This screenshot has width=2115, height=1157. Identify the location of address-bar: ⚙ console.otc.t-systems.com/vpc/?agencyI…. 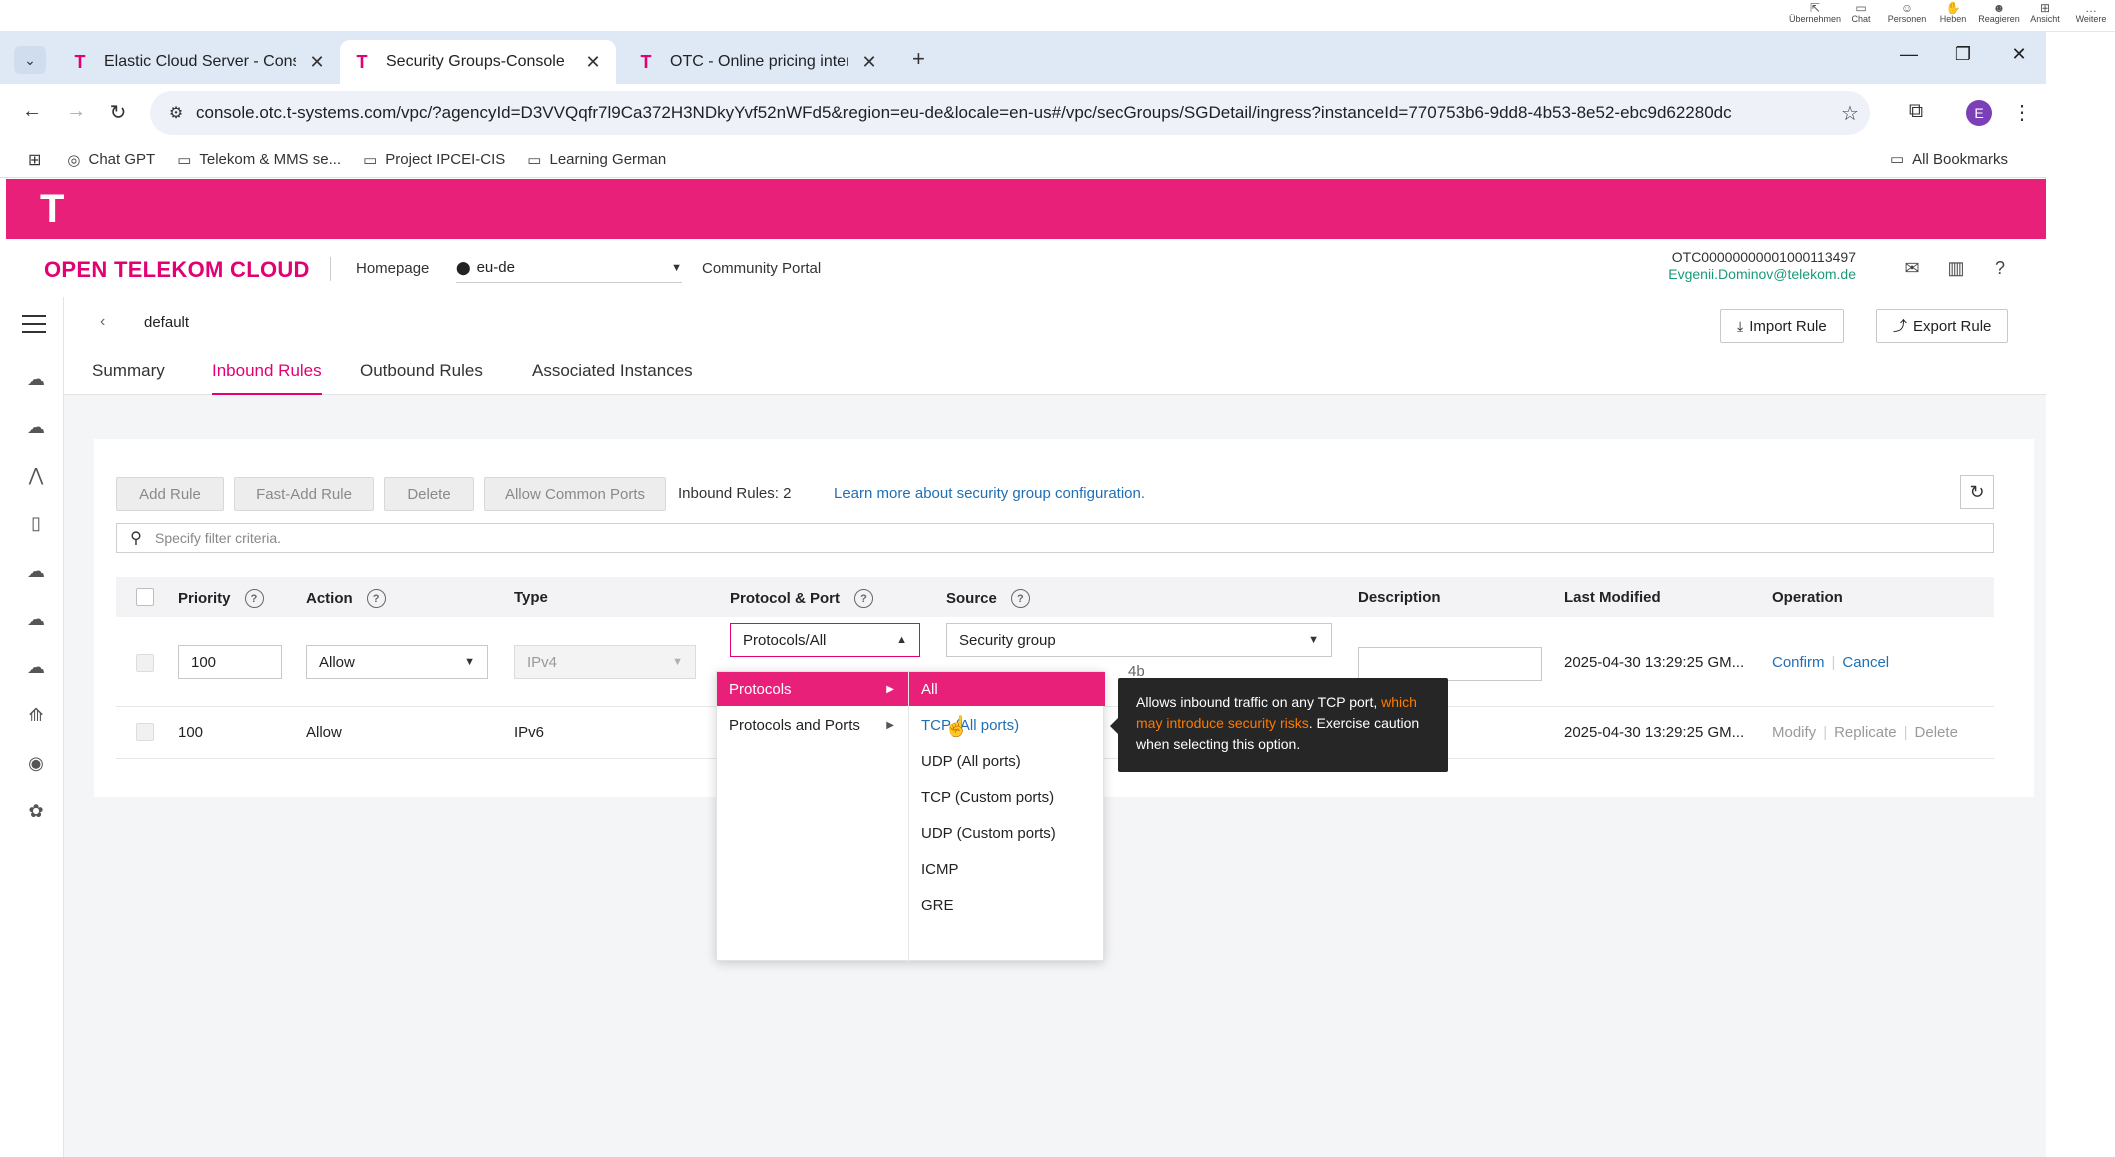
(1010, 113).